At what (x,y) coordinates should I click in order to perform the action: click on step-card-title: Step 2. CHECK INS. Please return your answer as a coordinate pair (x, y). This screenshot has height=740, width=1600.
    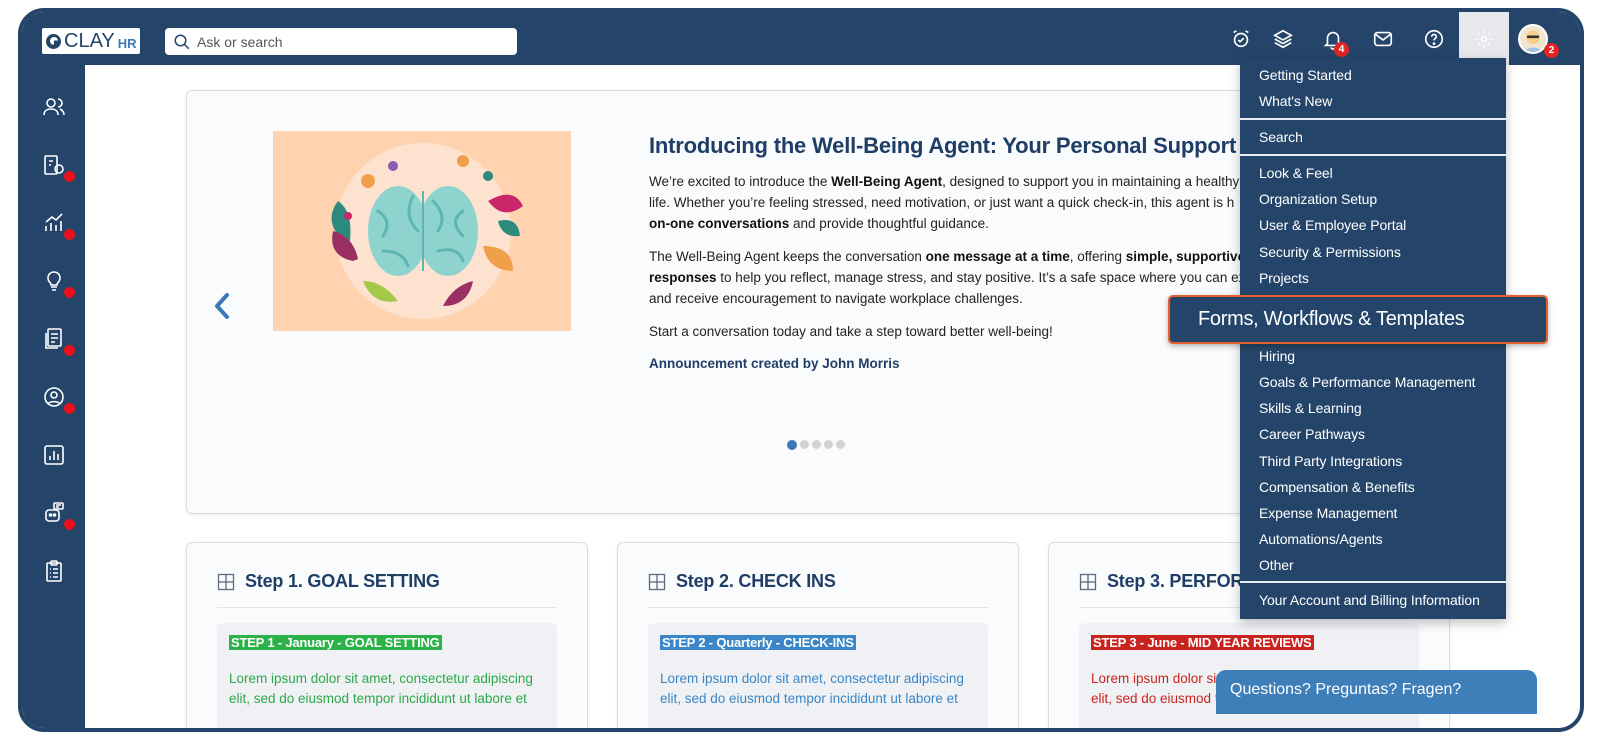
    Looking at the image, I should click on (756, 581).